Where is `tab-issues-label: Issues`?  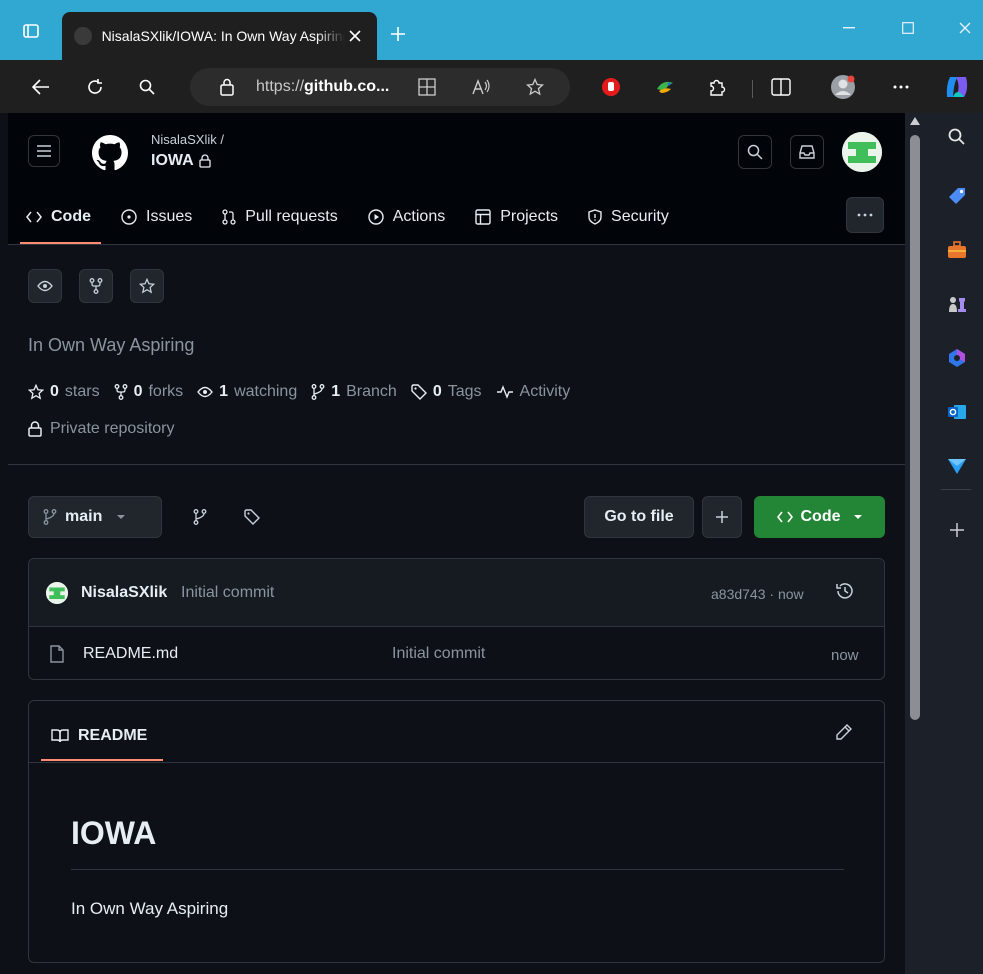 tab-issues-label: Issues is located at coordinates (169, 216).